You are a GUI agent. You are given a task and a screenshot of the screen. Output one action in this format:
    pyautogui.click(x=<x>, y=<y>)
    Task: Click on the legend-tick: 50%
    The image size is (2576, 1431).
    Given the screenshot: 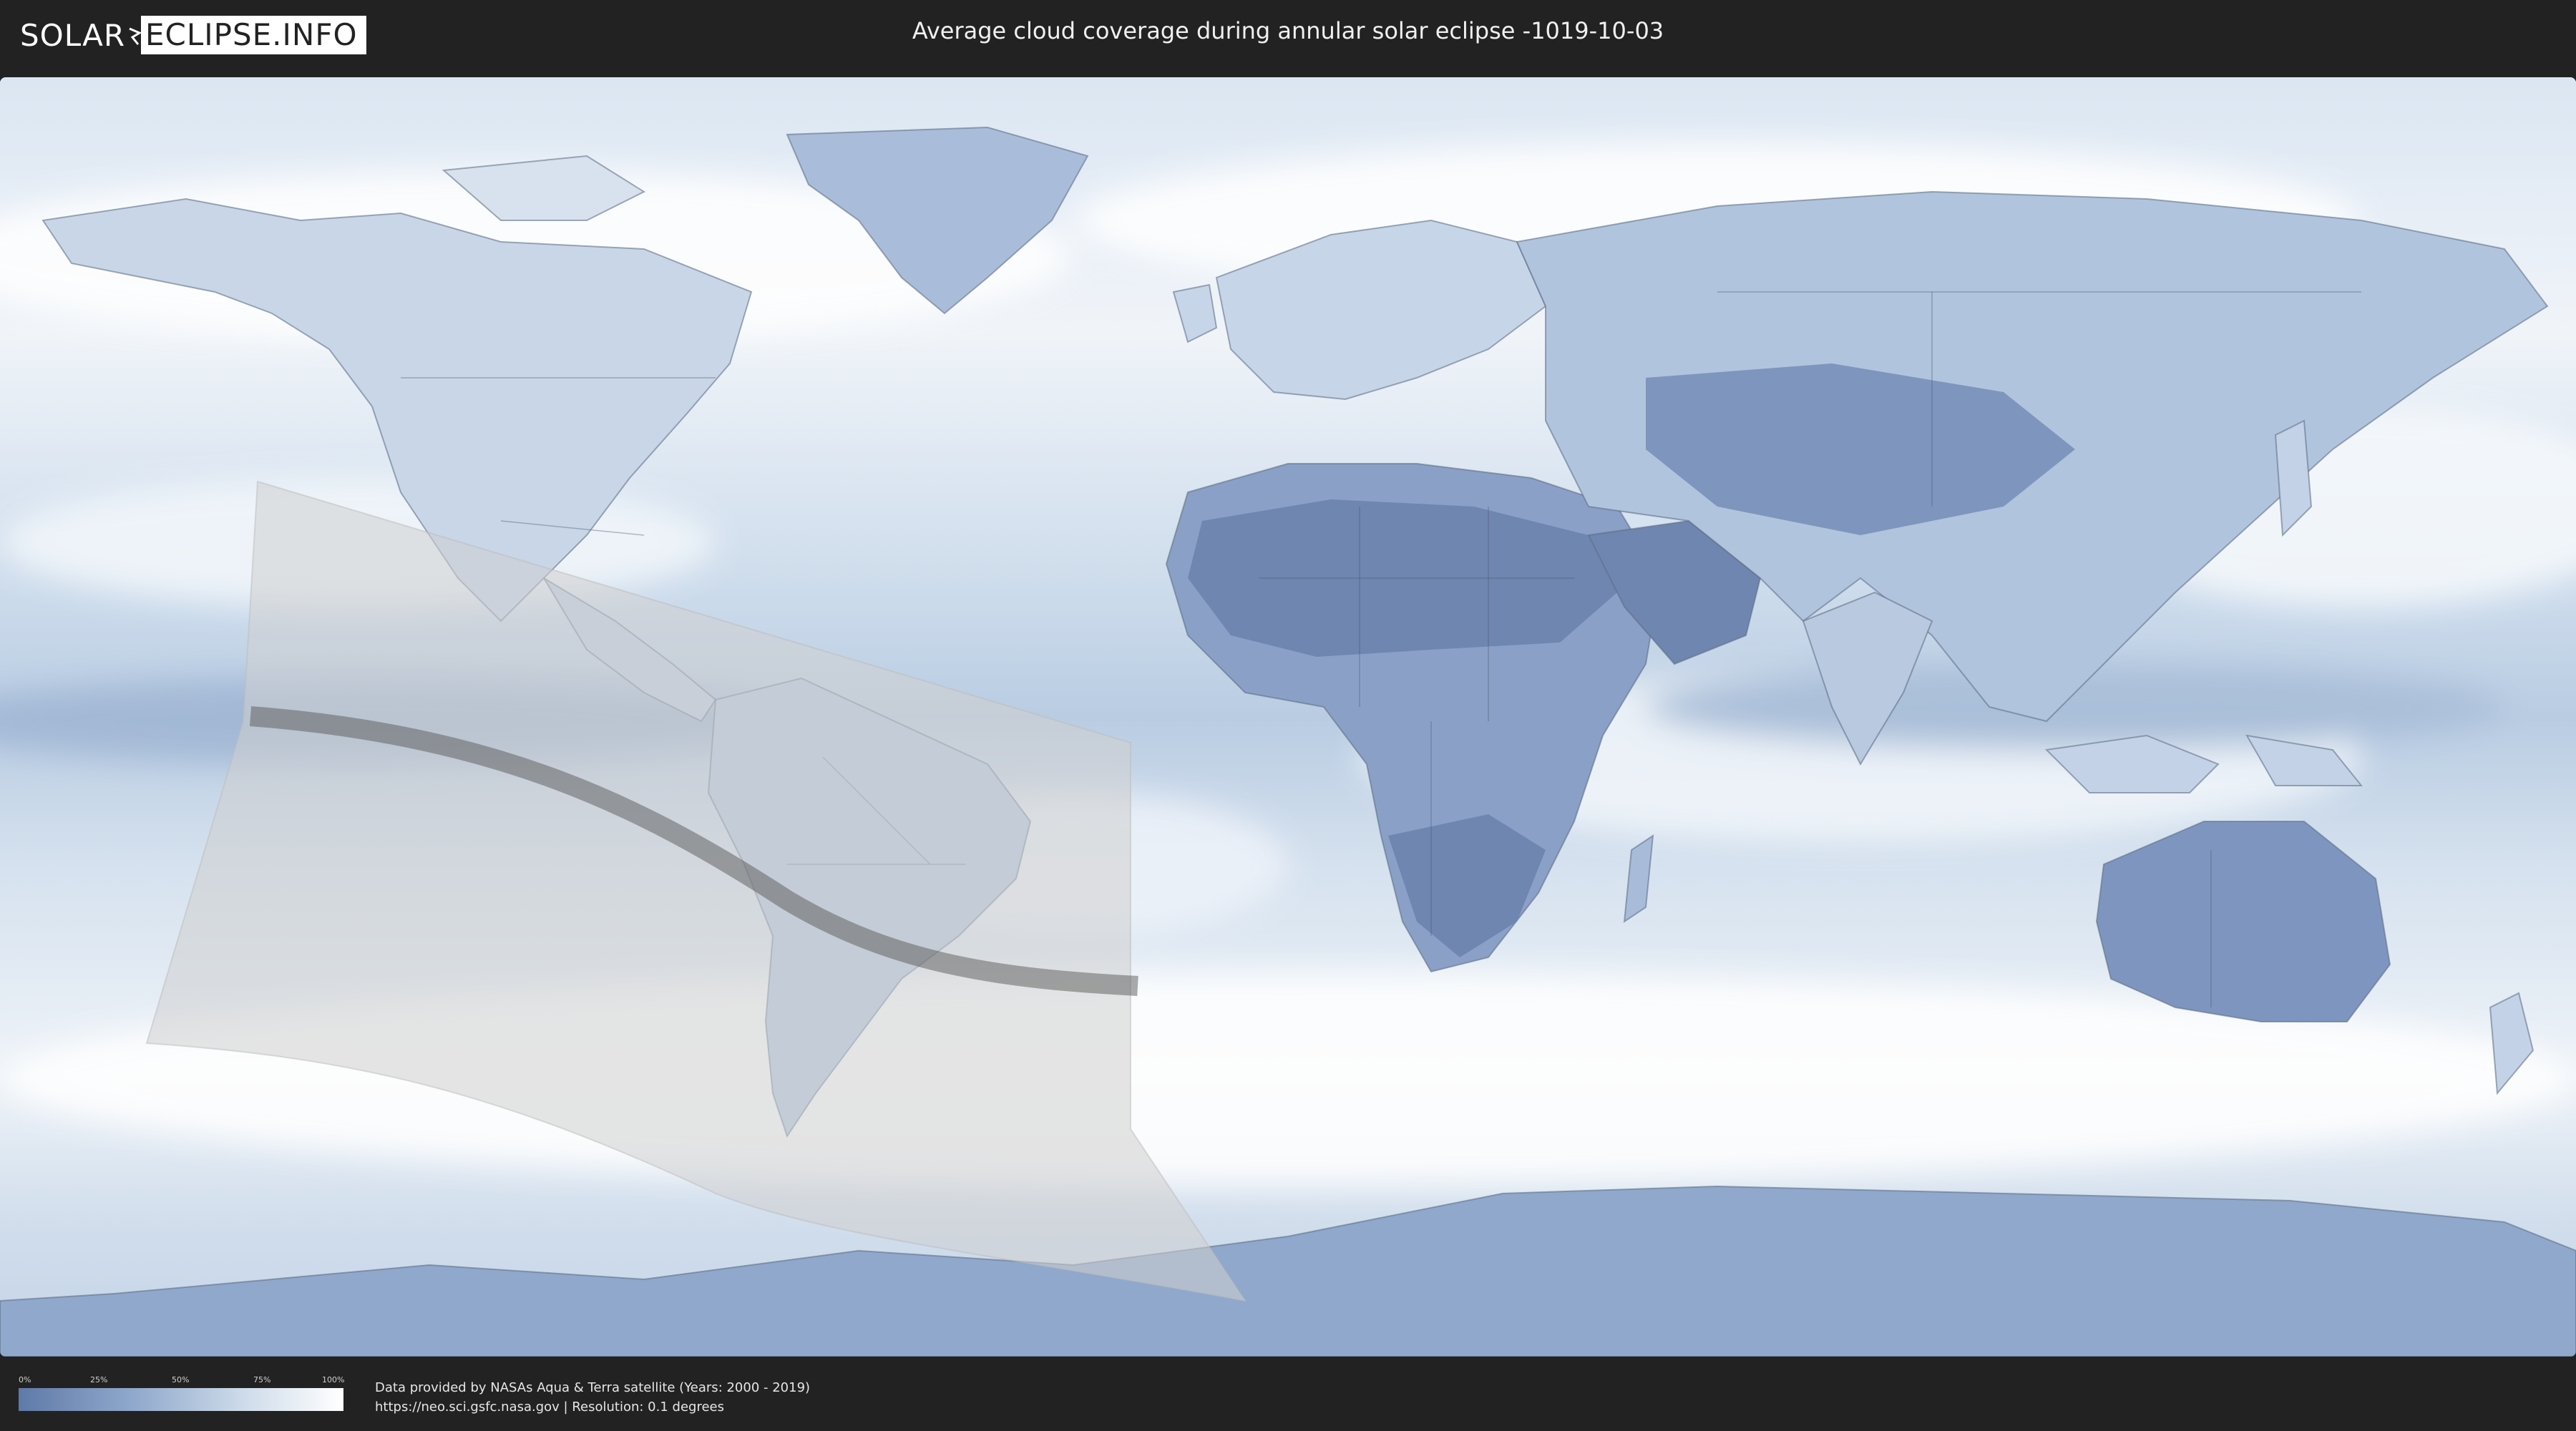 What is the action you would take?
    pyautogui.click(x=181, y=1379)
    